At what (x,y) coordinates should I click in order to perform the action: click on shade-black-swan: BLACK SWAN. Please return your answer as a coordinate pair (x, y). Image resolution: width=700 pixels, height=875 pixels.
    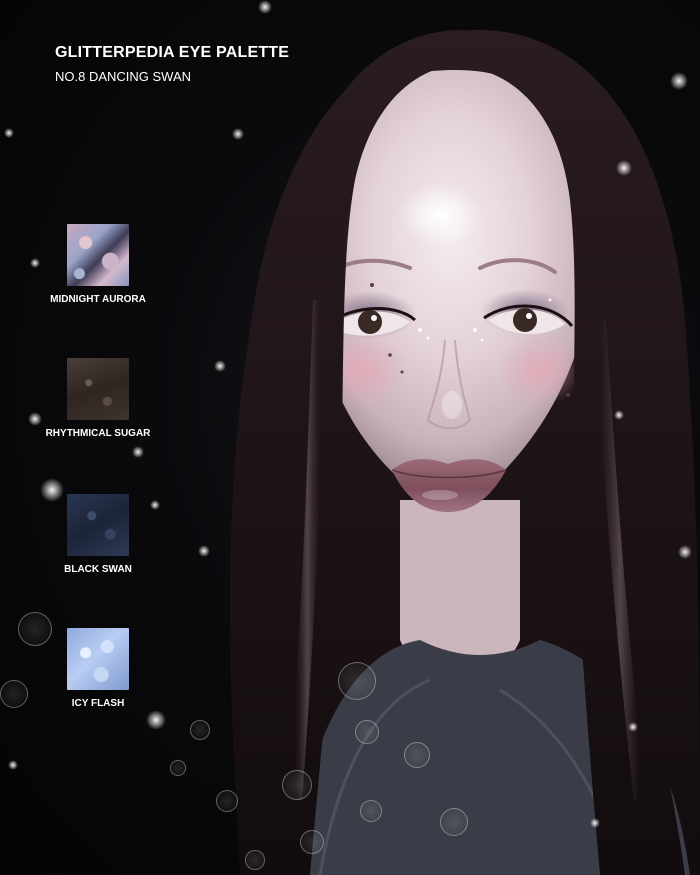
    Looking at the image, I should click on (98, 534).